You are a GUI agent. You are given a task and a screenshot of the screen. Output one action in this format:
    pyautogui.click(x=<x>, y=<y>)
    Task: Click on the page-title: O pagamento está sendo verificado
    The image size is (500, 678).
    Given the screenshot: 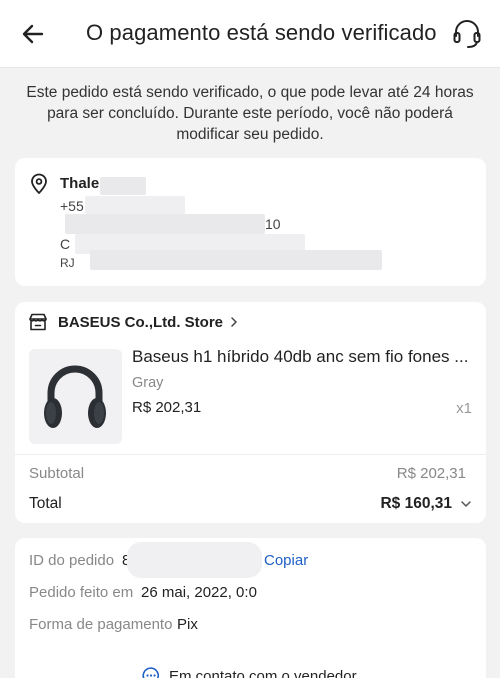 What is the action you would take?
    pyautogui.click(x=261, y=32)
    